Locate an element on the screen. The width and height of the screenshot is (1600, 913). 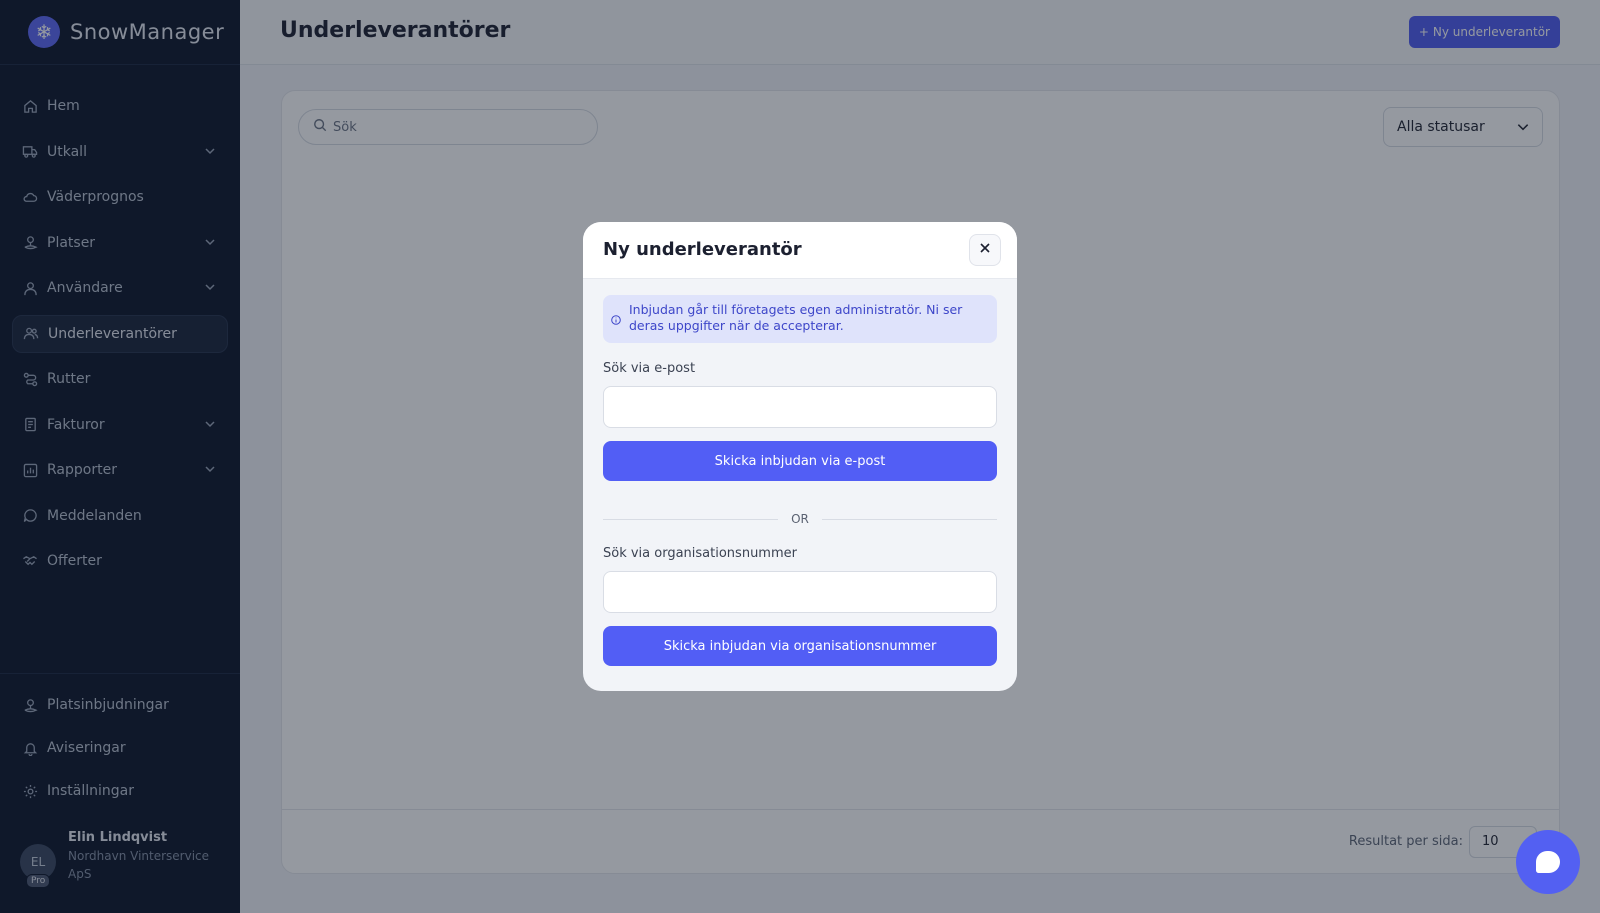
divider-line is located at coordinates (909, 519).